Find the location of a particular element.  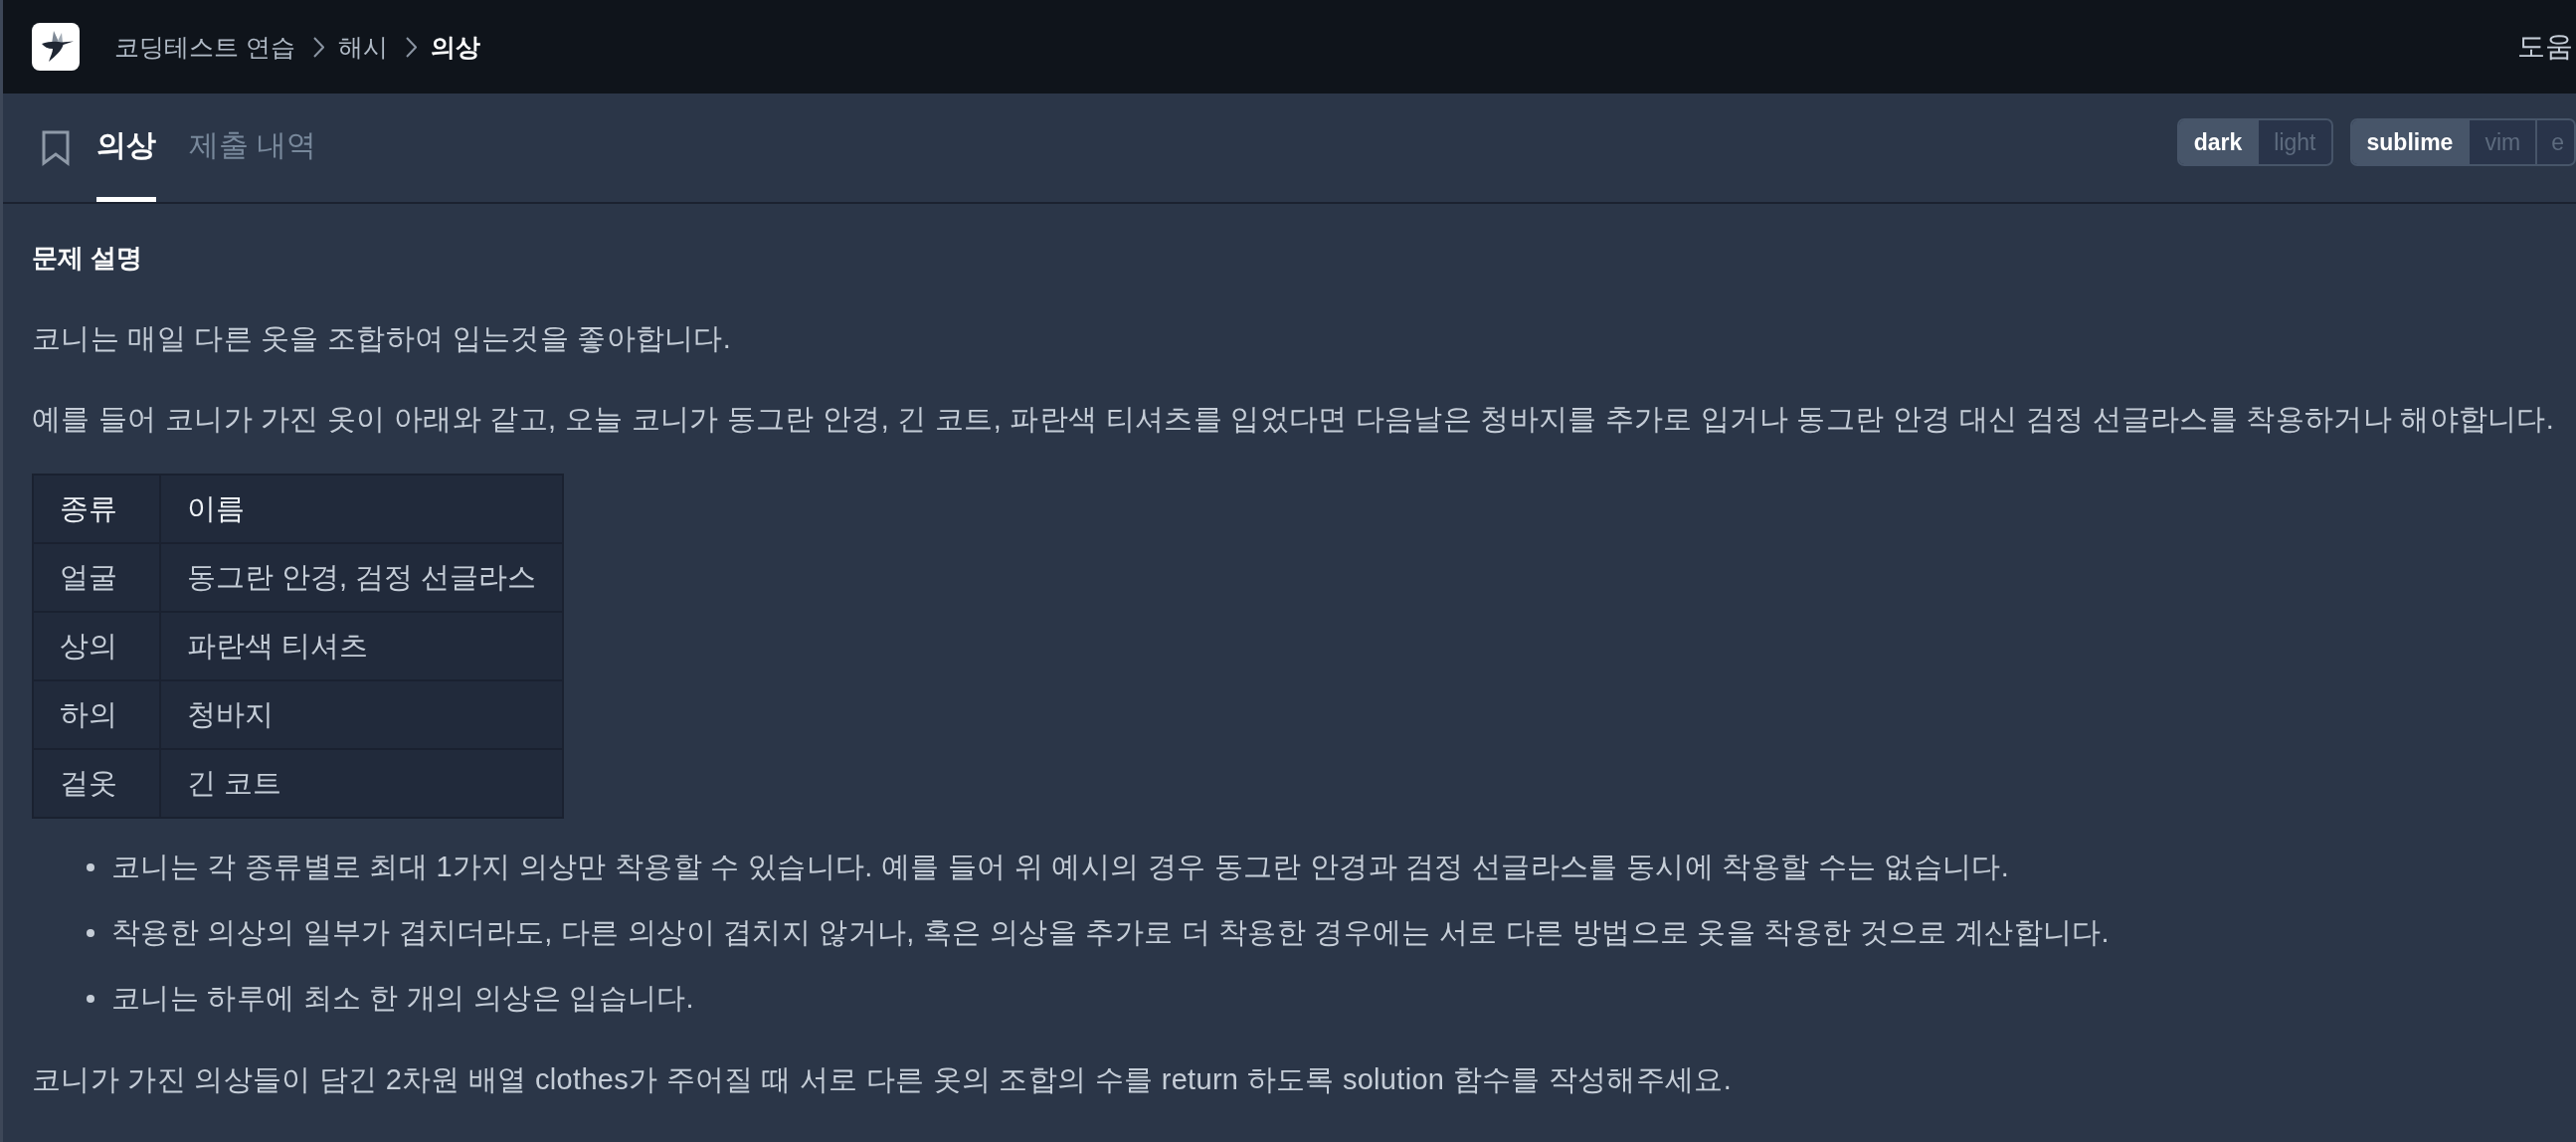

breadcrumb-link: 해시 is located at coordinates (362, 47).